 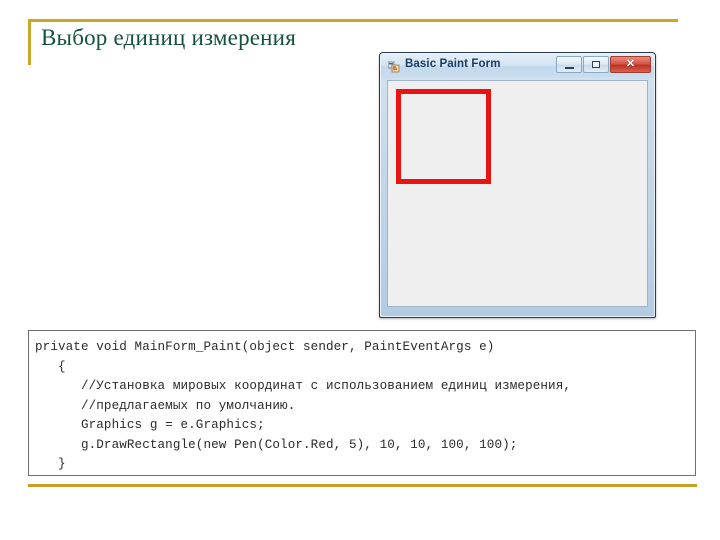 What do you see at coordinates (569, 64) in the screenshot?
I see `minimize-button` at bounding box center [569, 64].